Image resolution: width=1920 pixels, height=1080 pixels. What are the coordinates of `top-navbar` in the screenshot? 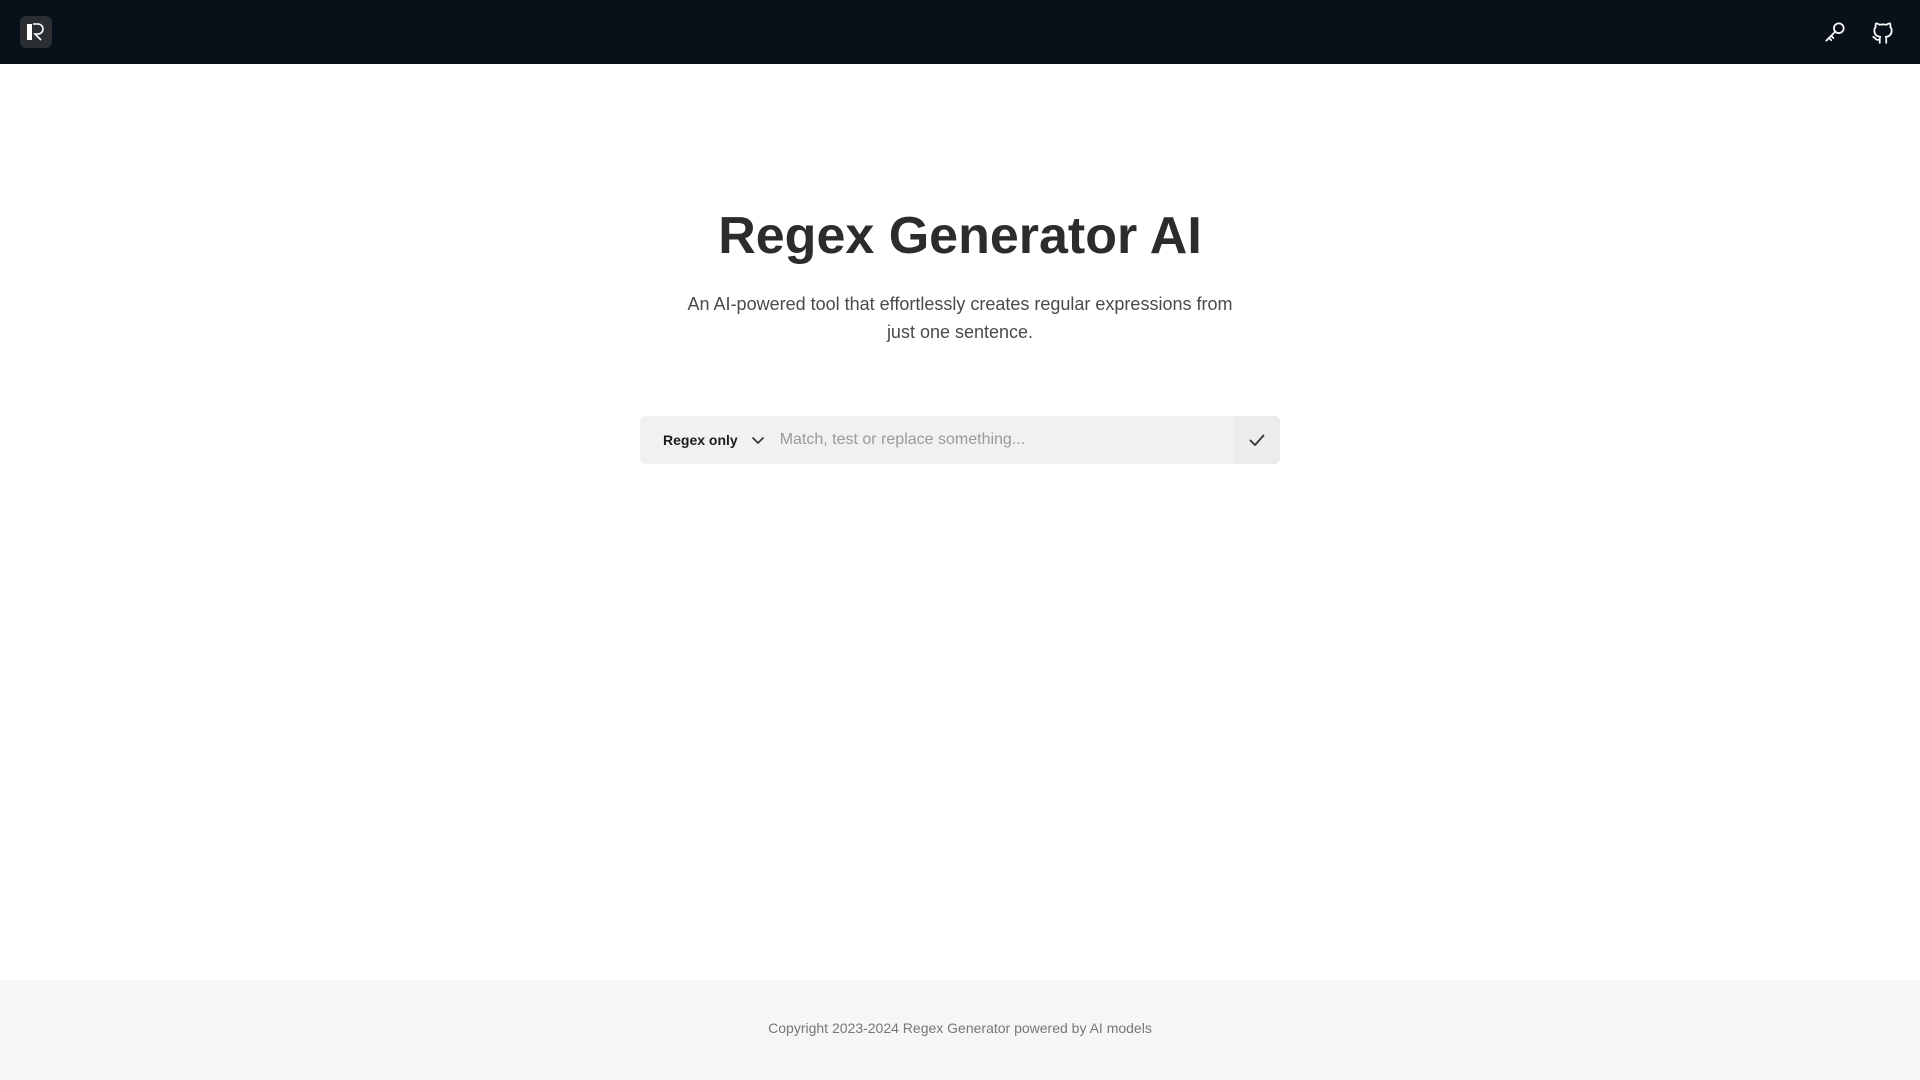 It's located at (960, 32).